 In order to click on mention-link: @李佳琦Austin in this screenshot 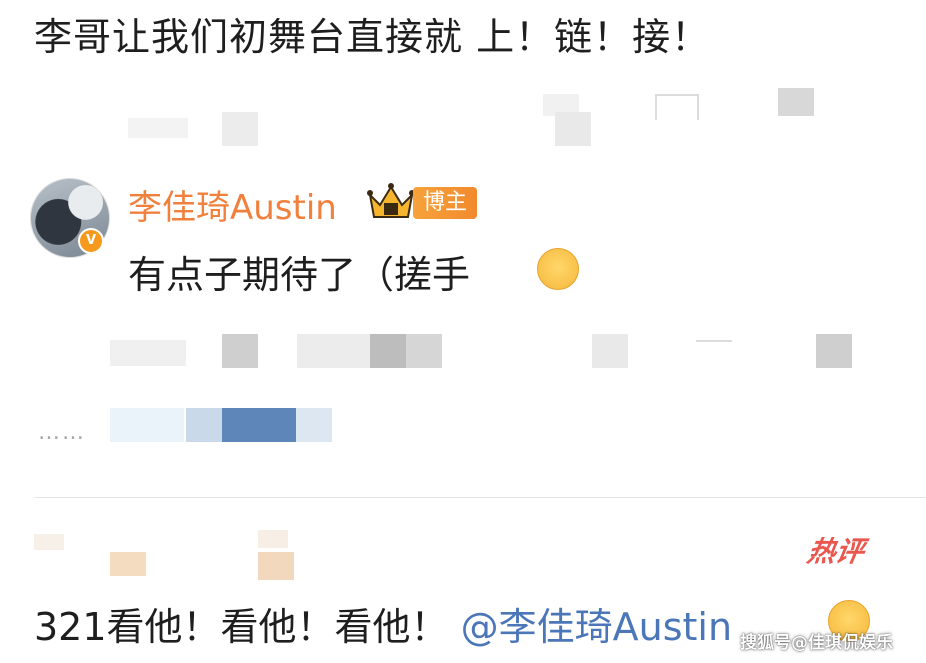, I will do `click(596, 627)`.